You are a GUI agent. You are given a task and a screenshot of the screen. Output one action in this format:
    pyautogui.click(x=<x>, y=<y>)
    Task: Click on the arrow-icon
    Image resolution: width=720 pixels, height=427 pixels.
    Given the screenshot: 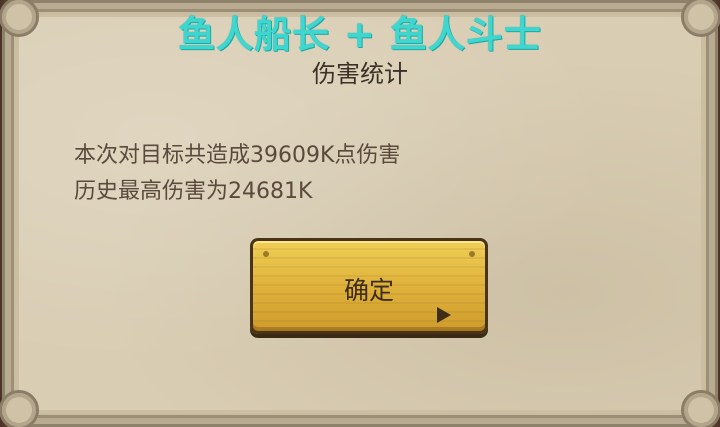 What is the action you would take?
    pyautogui.click(x=444, y=315)
    